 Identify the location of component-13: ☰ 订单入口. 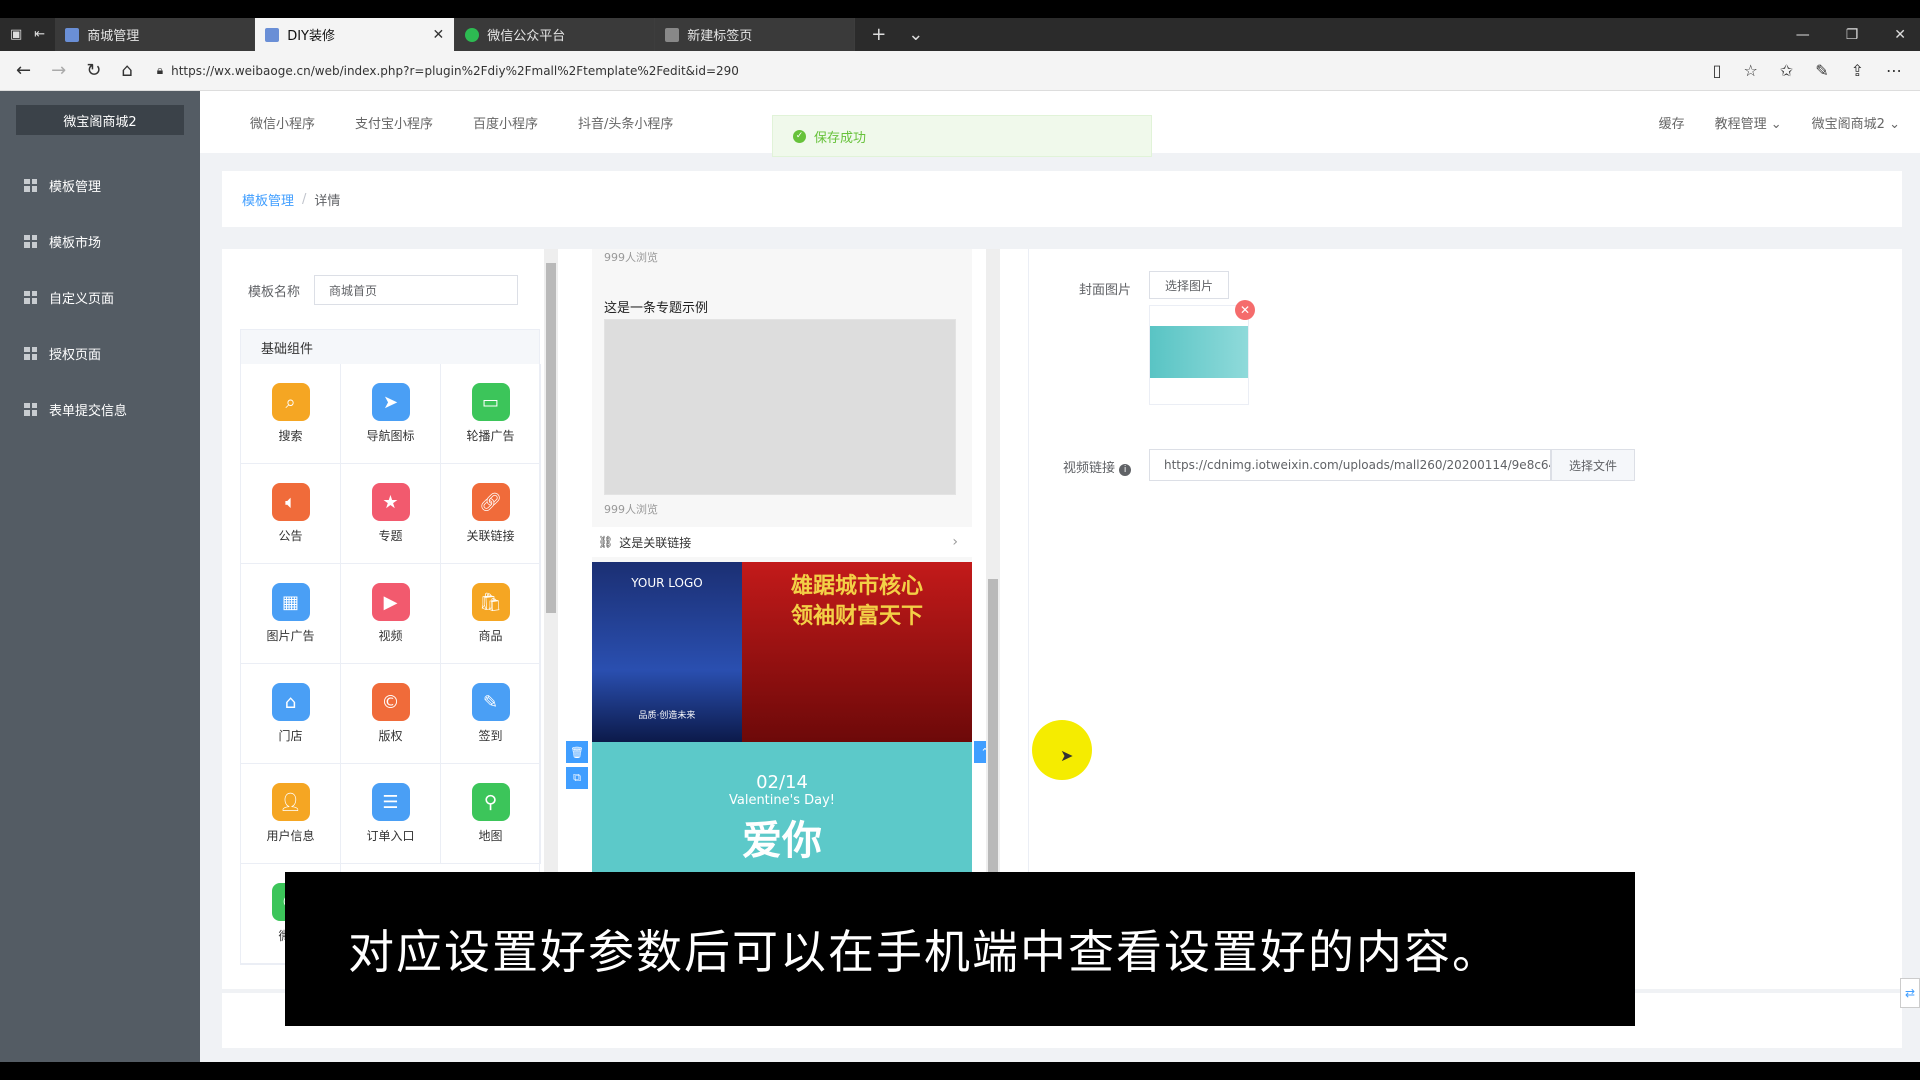
(391, 814).